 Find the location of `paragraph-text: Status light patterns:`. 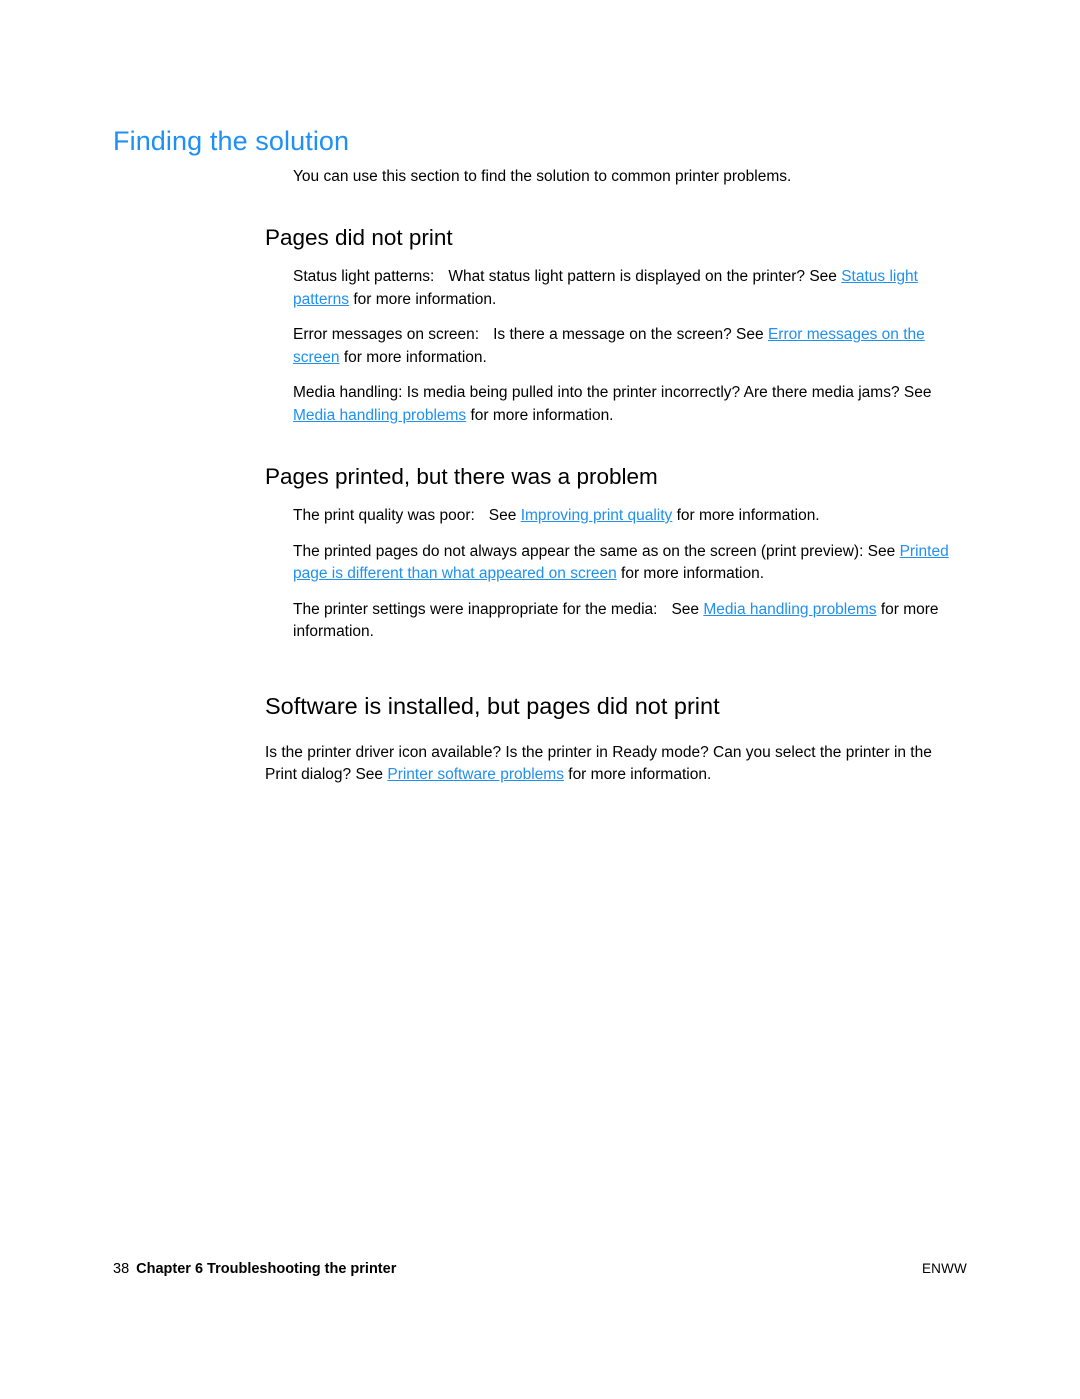

paragraph-text: Status light patterns: is located at coordinates (364, 276).